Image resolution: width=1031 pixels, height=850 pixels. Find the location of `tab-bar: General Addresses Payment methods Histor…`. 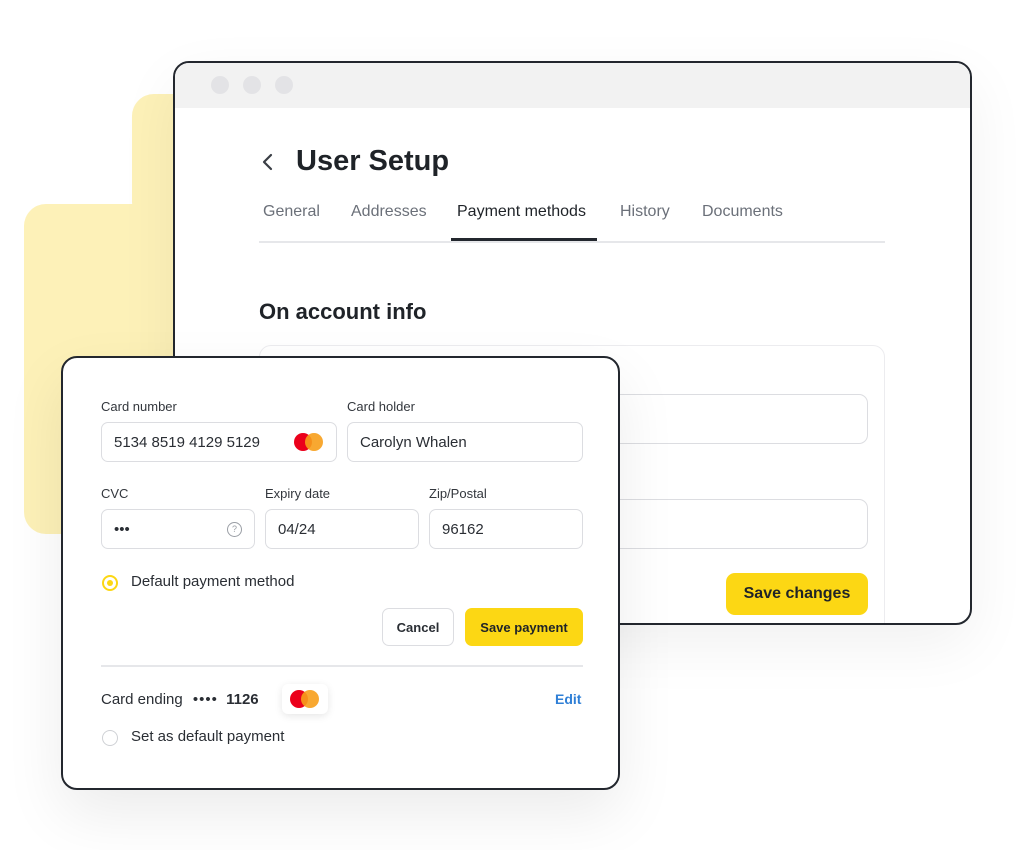

tab-bar: General Addresses Payment methods Histor… is located at coordinates (572, 219).